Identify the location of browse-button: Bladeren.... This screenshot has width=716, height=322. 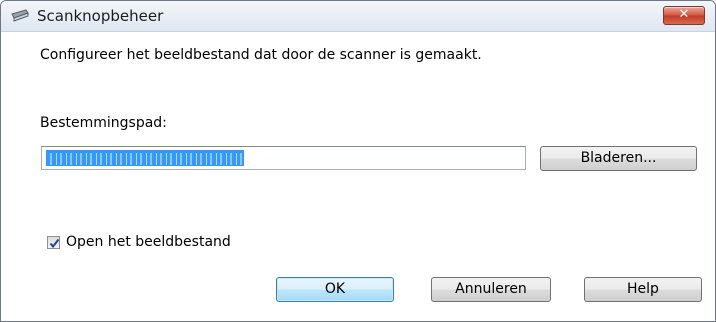
(618, 158).